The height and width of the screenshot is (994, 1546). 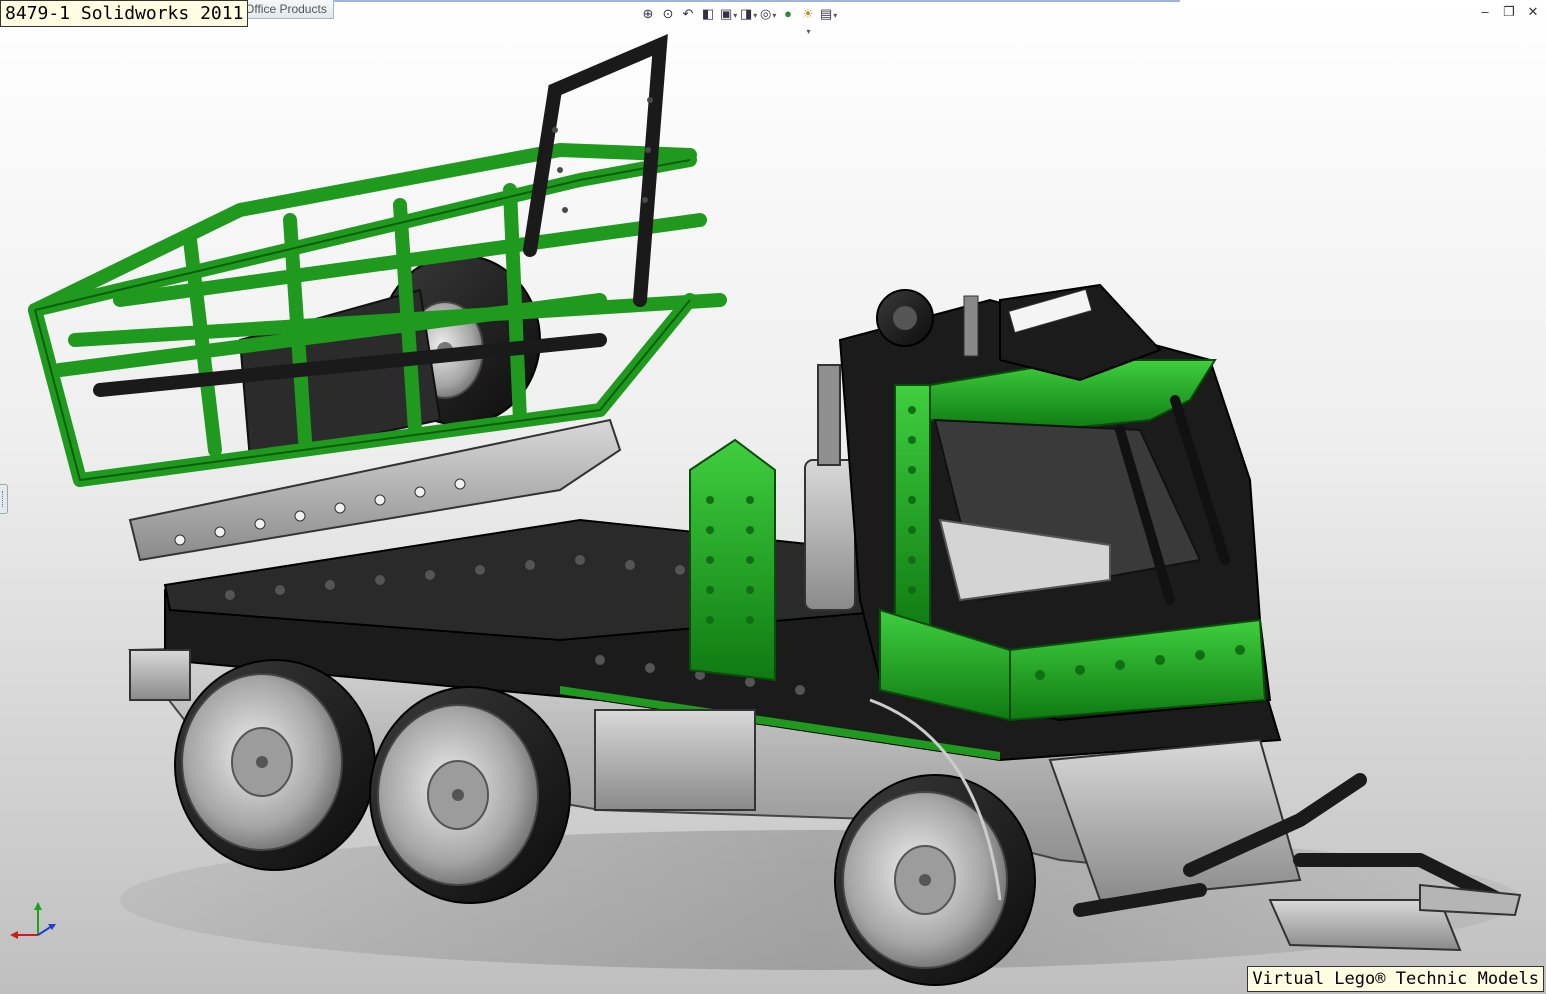 I want to click on section-view-icon: ◧, so click(x=708, y=14).